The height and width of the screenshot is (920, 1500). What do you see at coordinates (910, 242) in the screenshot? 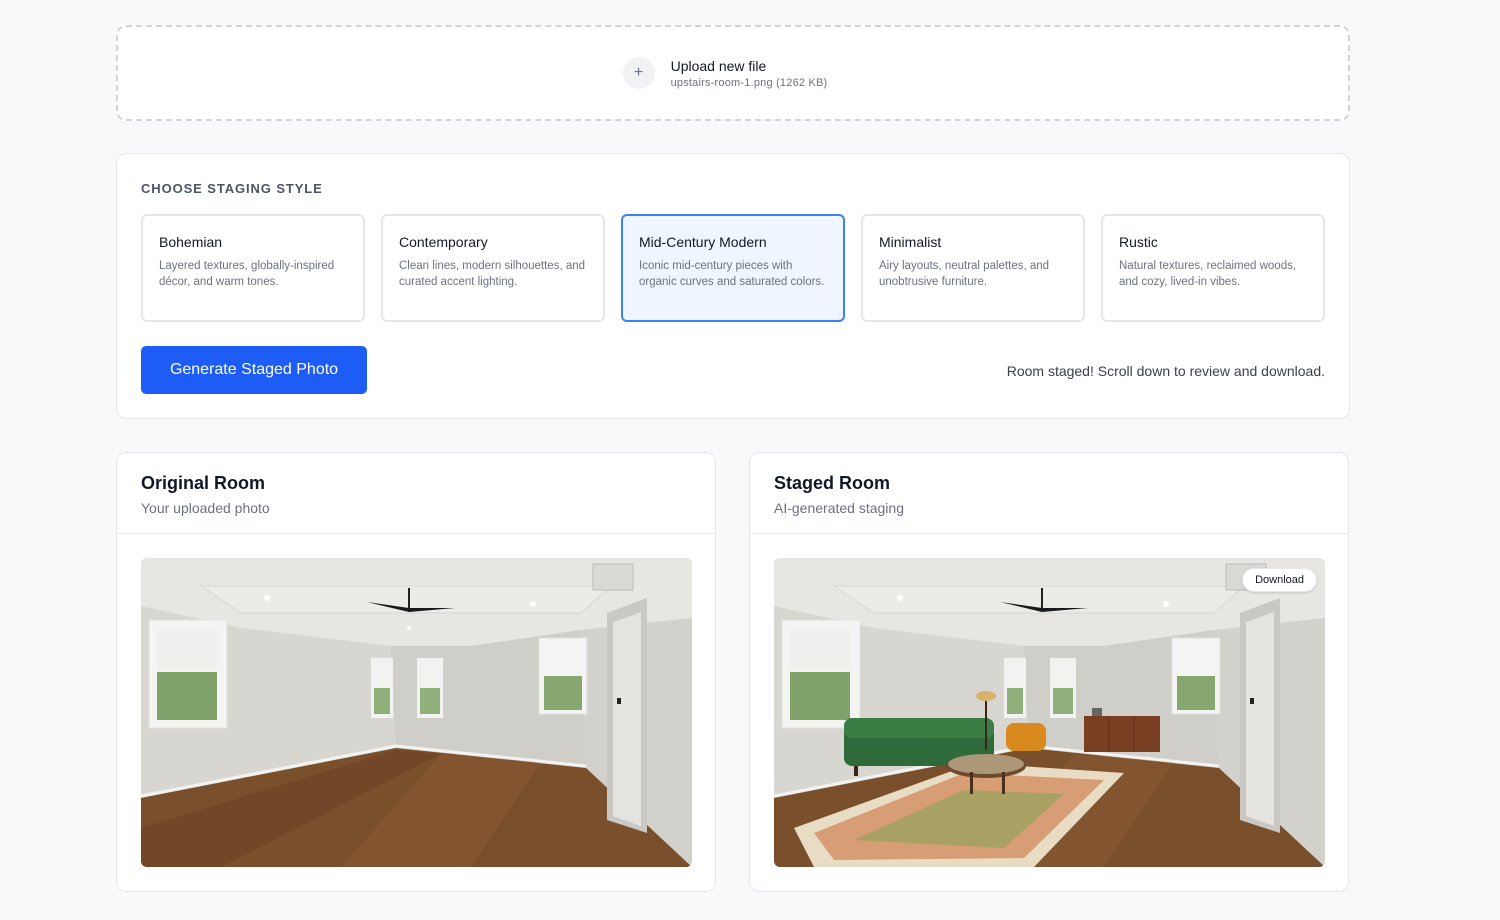
I see `style-name: Minimalist` at bounding box center [910, 242].